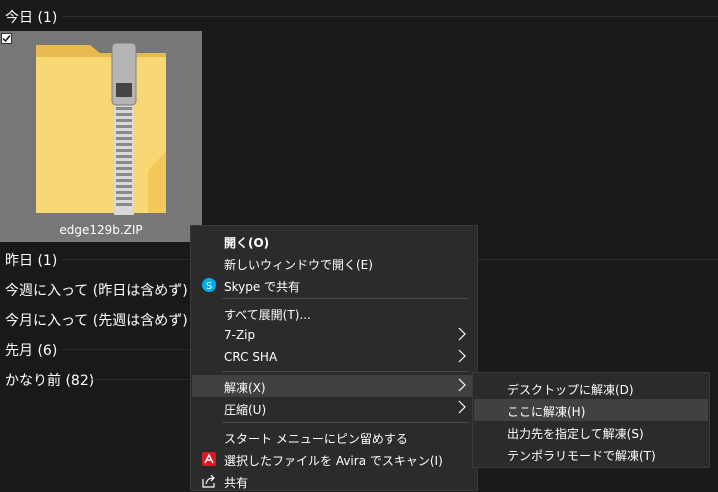  I want to click on selection-checkbox, so click(6, 38).